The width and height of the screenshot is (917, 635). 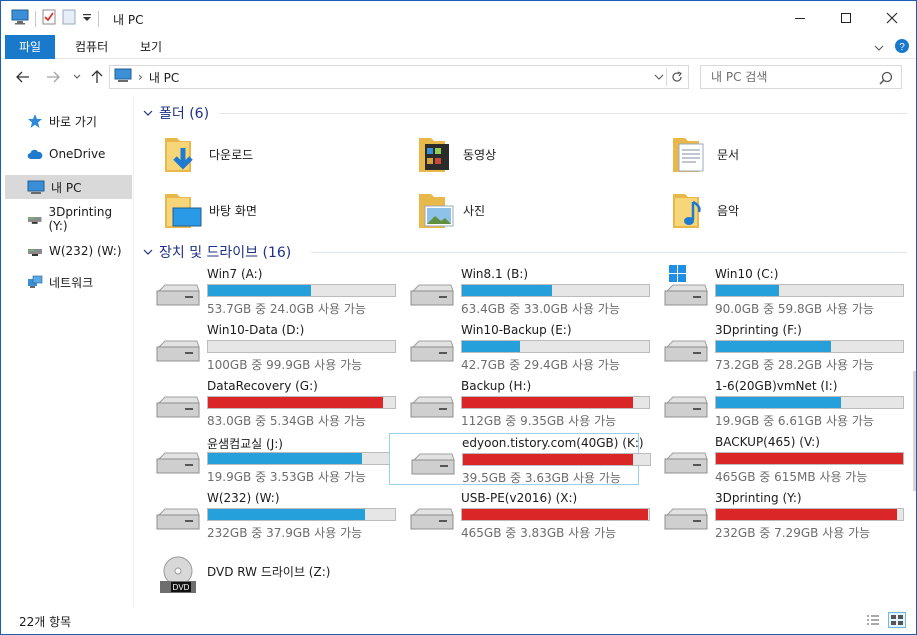 I want to click on sidebar-item-this-pc: 내 PC, so click(x=68, y=187).